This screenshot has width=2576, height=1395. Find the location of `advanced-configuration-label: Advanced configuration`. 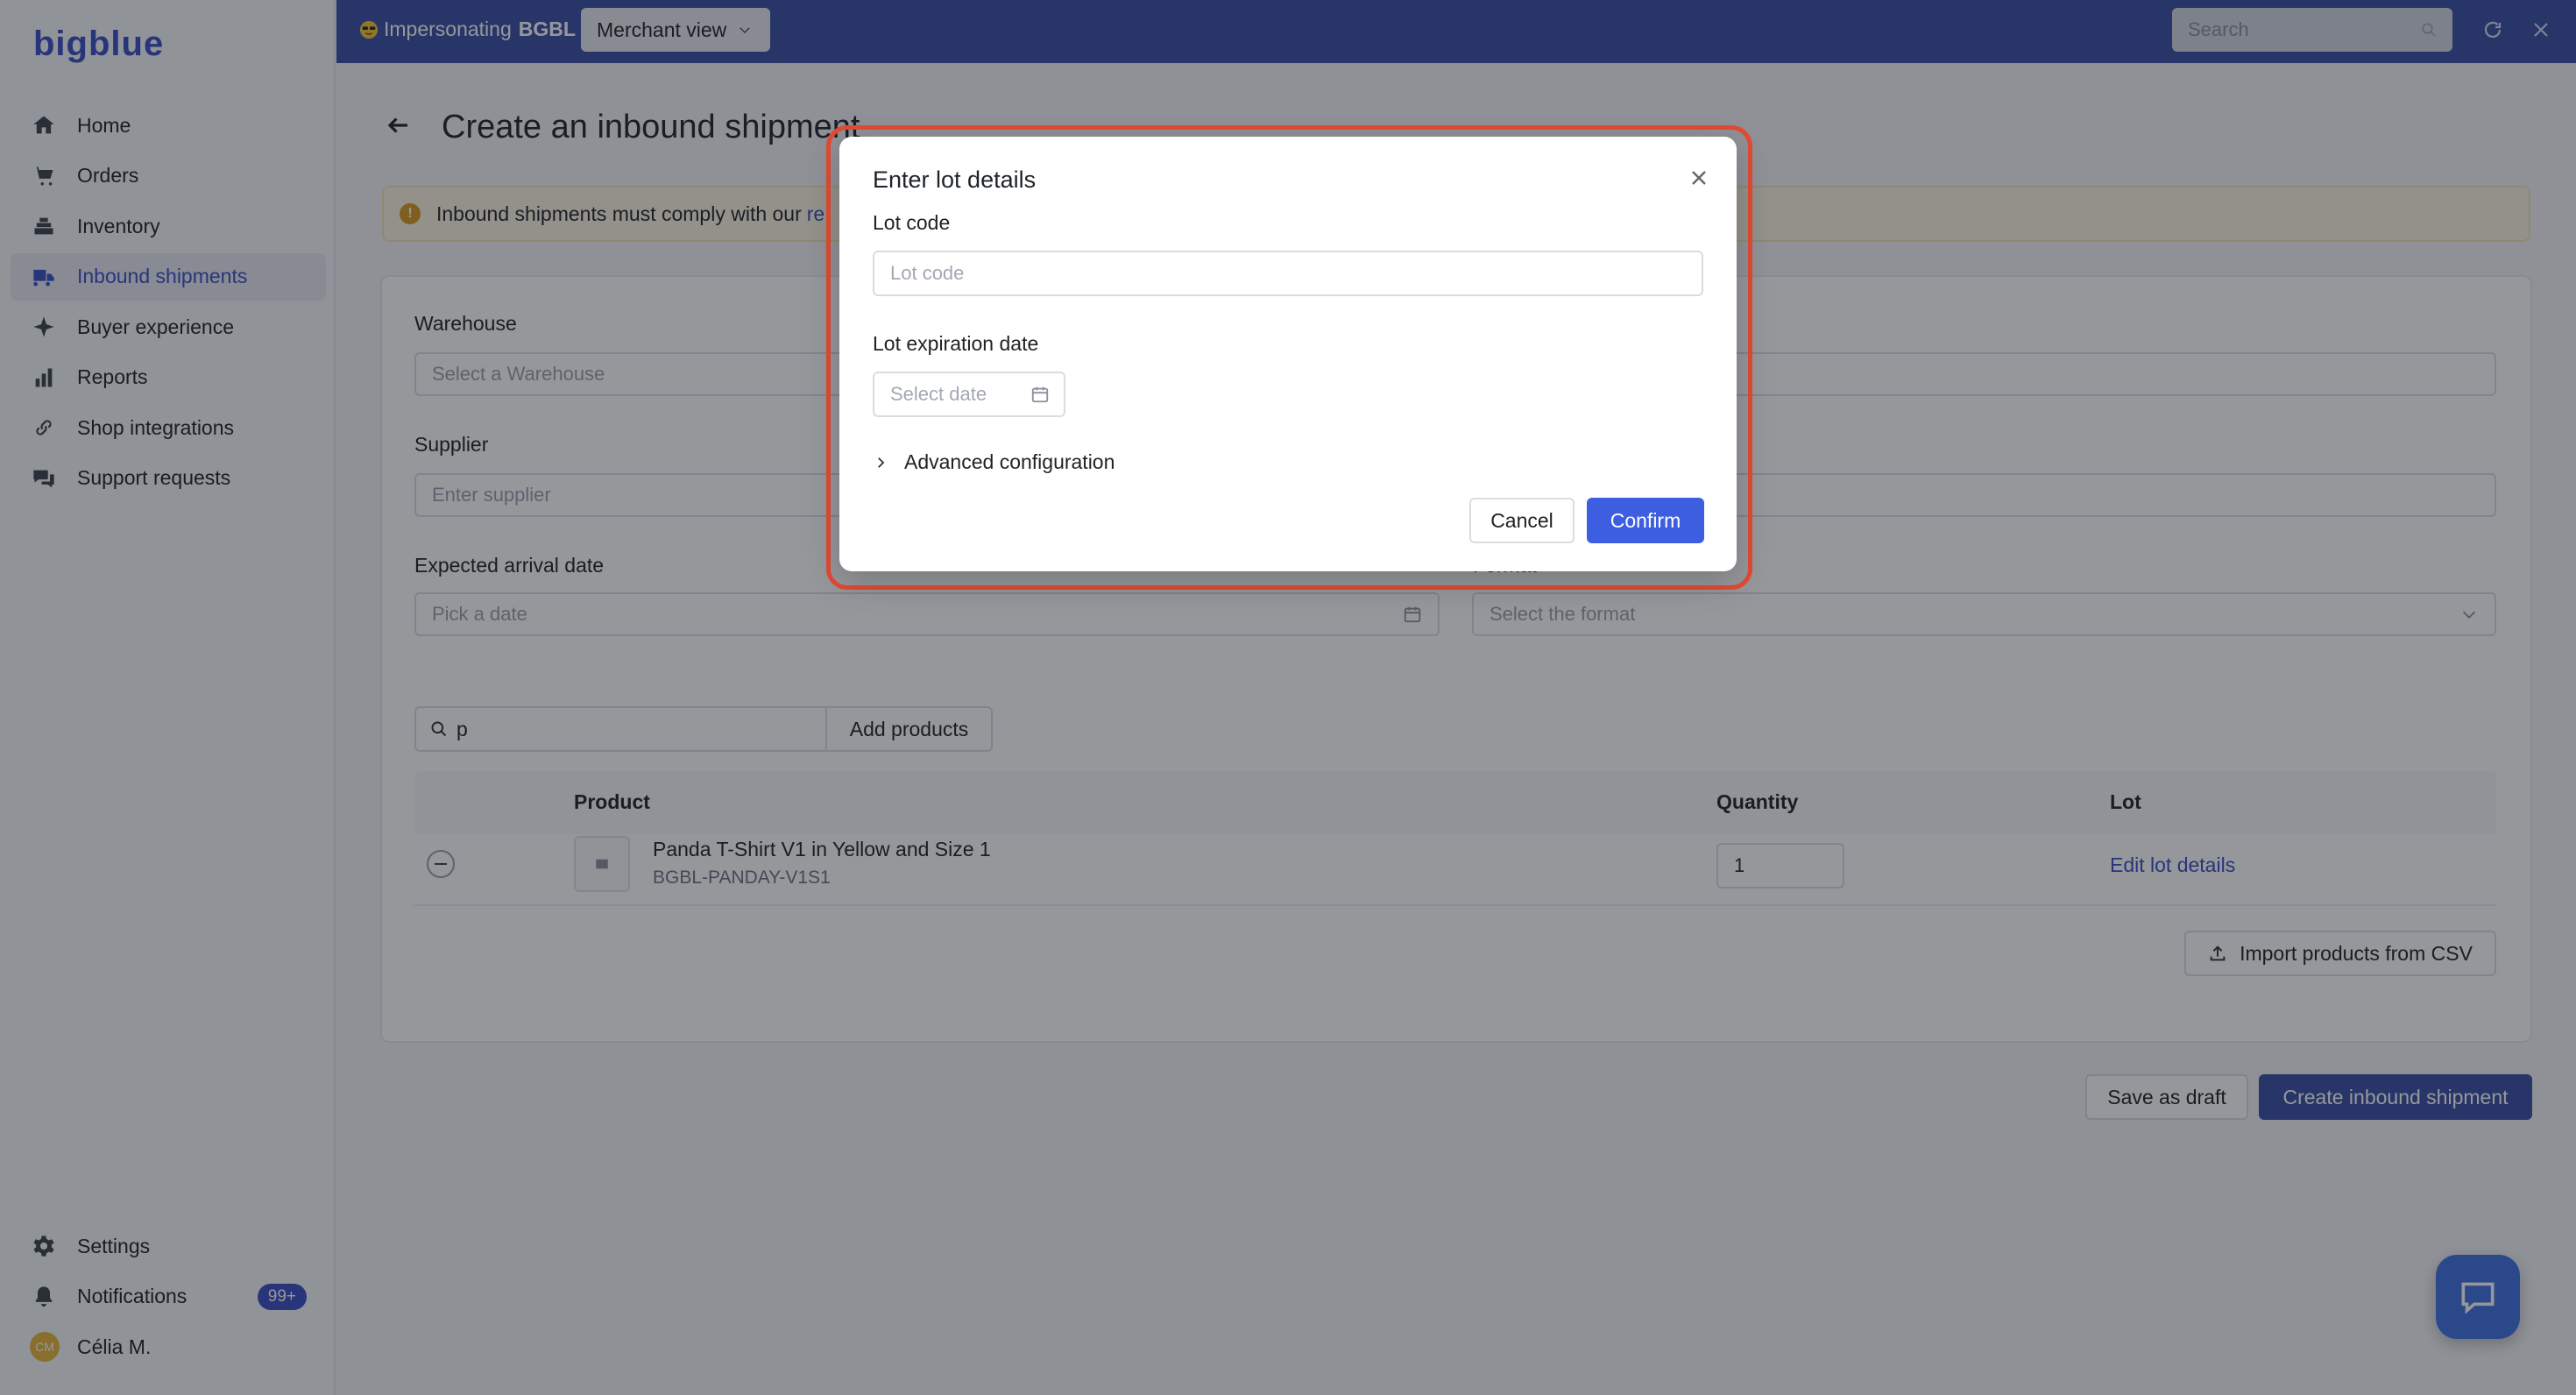

advanced-configuration-label: Advanced configuration is located at coordinates (1009, 461).